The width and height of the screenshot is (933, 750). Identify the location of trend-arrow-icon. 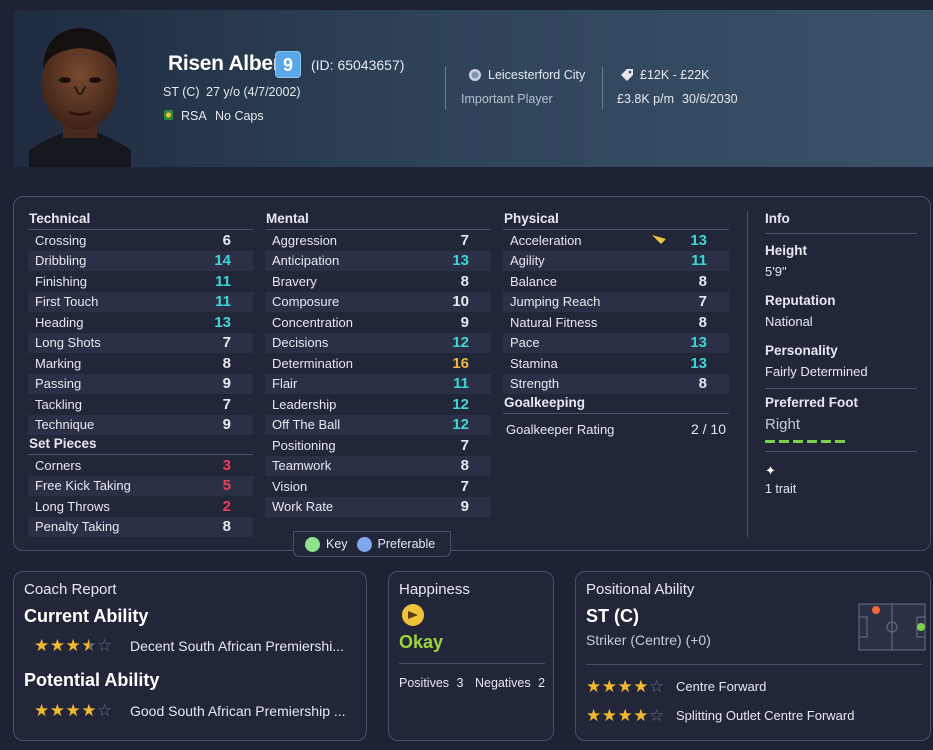
(660, 240).